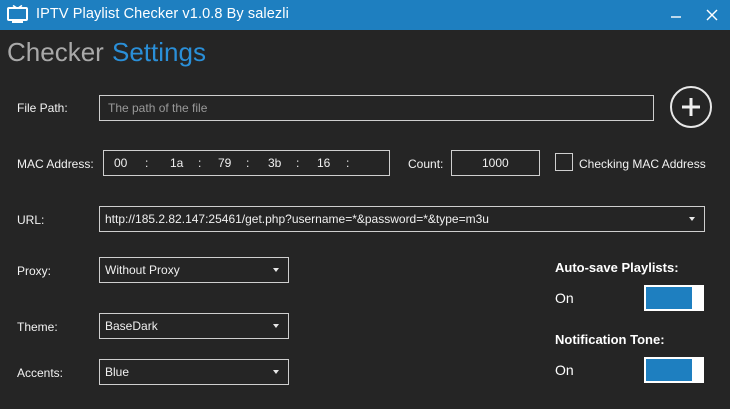 The width and height of the screenshot is (730, 409). Describe the element at coordinates (426, 164) in the screenshot. I see `count-label: Count:` at that location.